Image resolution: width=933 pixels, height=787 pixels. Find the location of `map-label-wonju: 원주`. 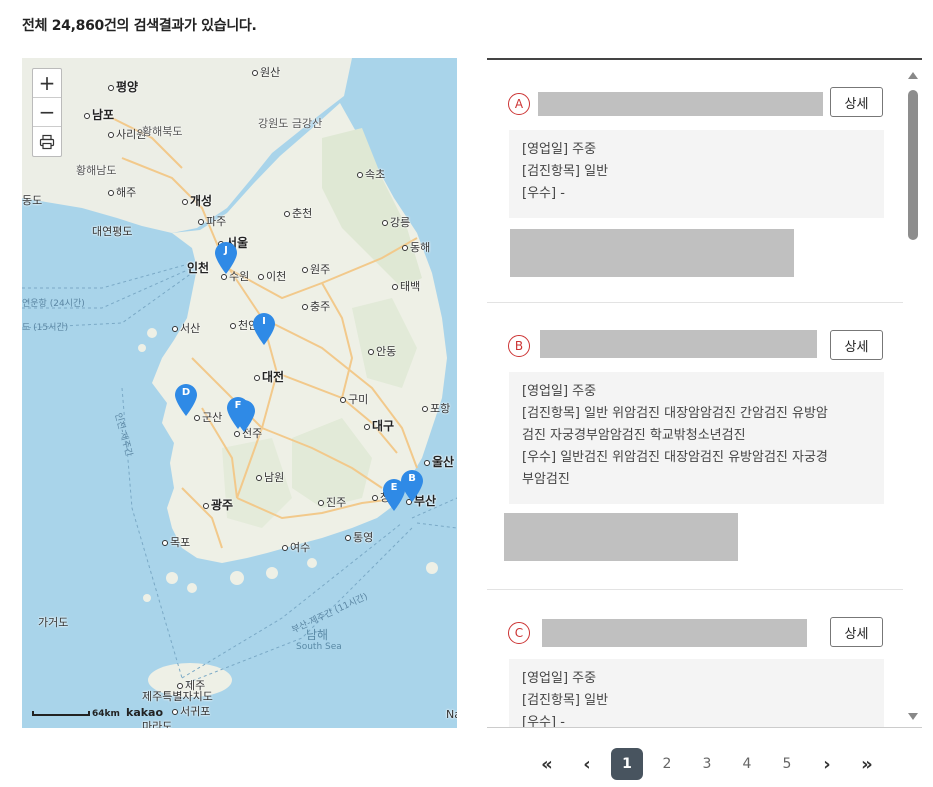

map-label-wonju: 원주 is located at coordinates (316, 269).